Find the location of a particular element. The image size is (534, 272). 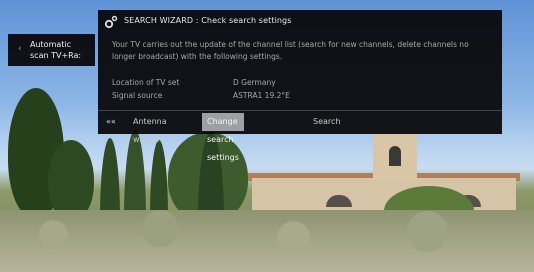

dialog-title: SEARCH WIZARD : Check search settings is located at coordinates (208, 20).